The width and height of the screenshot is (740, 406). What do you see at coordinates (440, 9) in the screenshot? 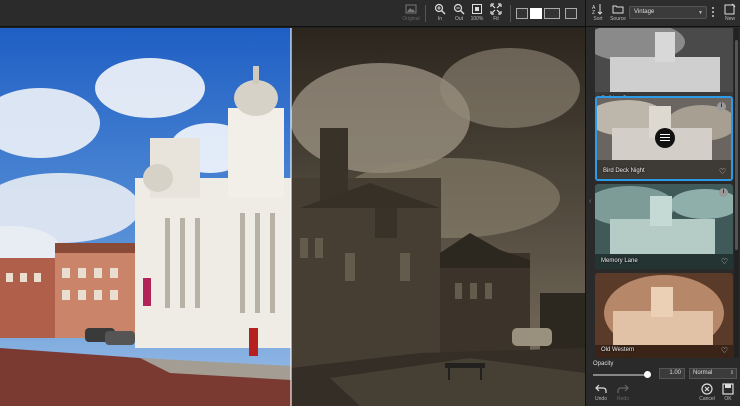
I see `zoom-in-icon` at bounding box center [440, 9].